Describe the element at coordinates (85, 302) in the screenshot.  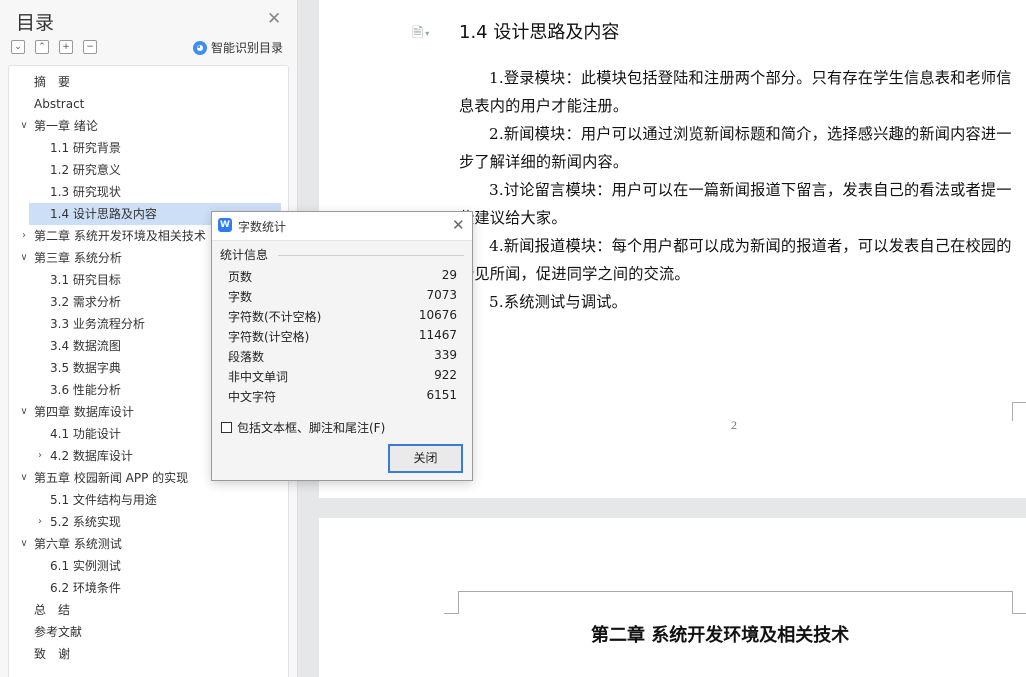
I see `toc-item-label: 3.2 需求分析` at that location.